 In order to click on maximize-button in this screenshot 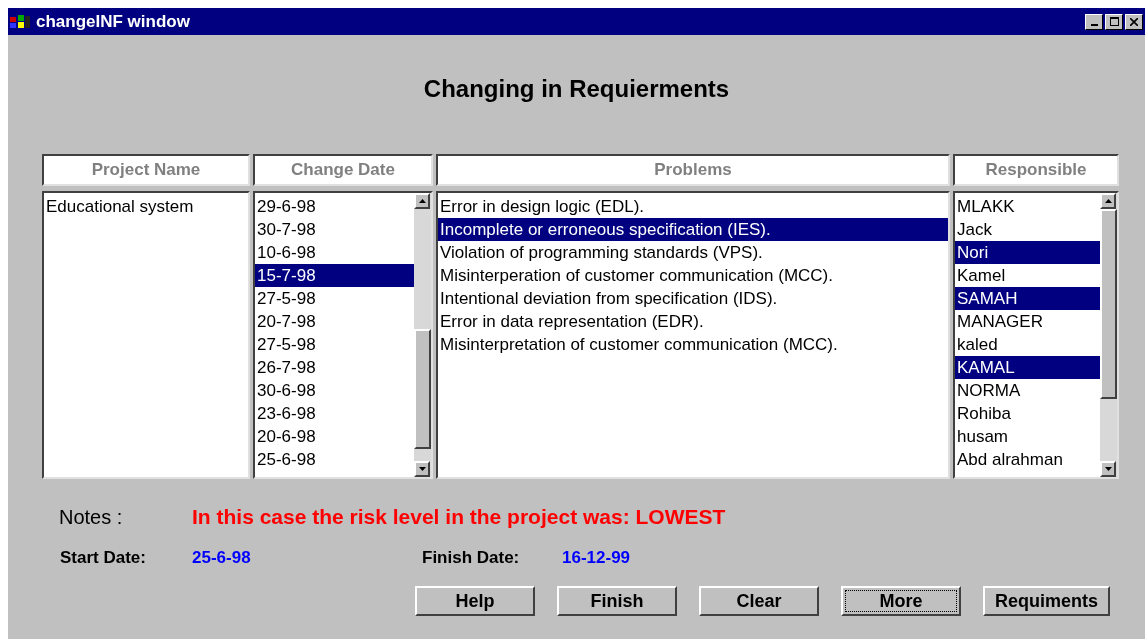, I will do `click(1114, 21)`.